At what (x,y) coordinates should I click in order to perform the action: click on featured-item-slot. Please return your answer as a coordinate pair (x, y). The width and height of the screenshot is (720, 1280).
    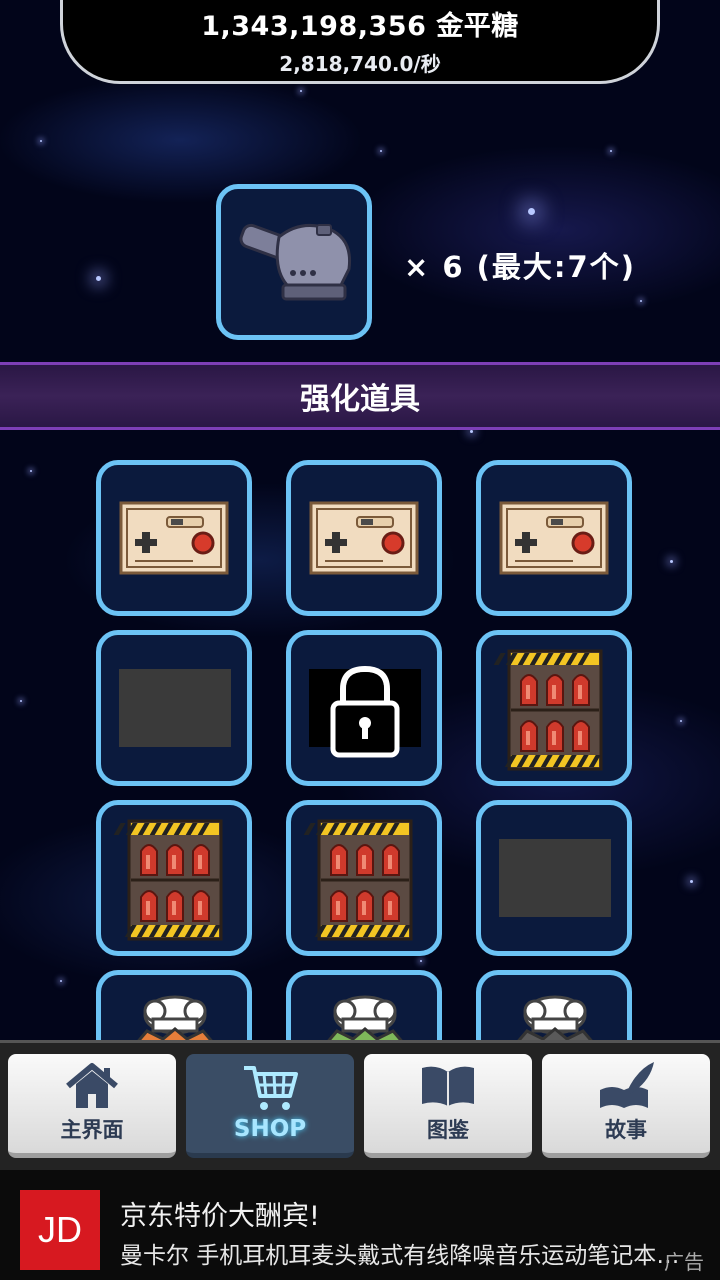
    Looking at the image, I should click on (294, 262).